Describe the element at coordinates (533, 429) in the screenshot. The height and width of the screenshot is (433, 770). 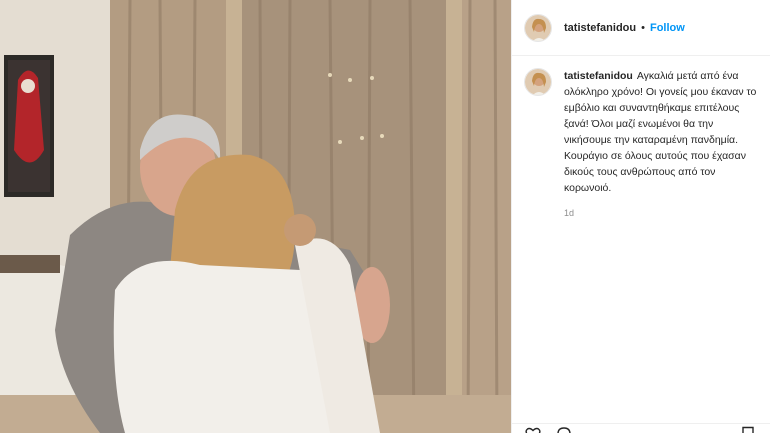
I see `heart-icon` at that location.